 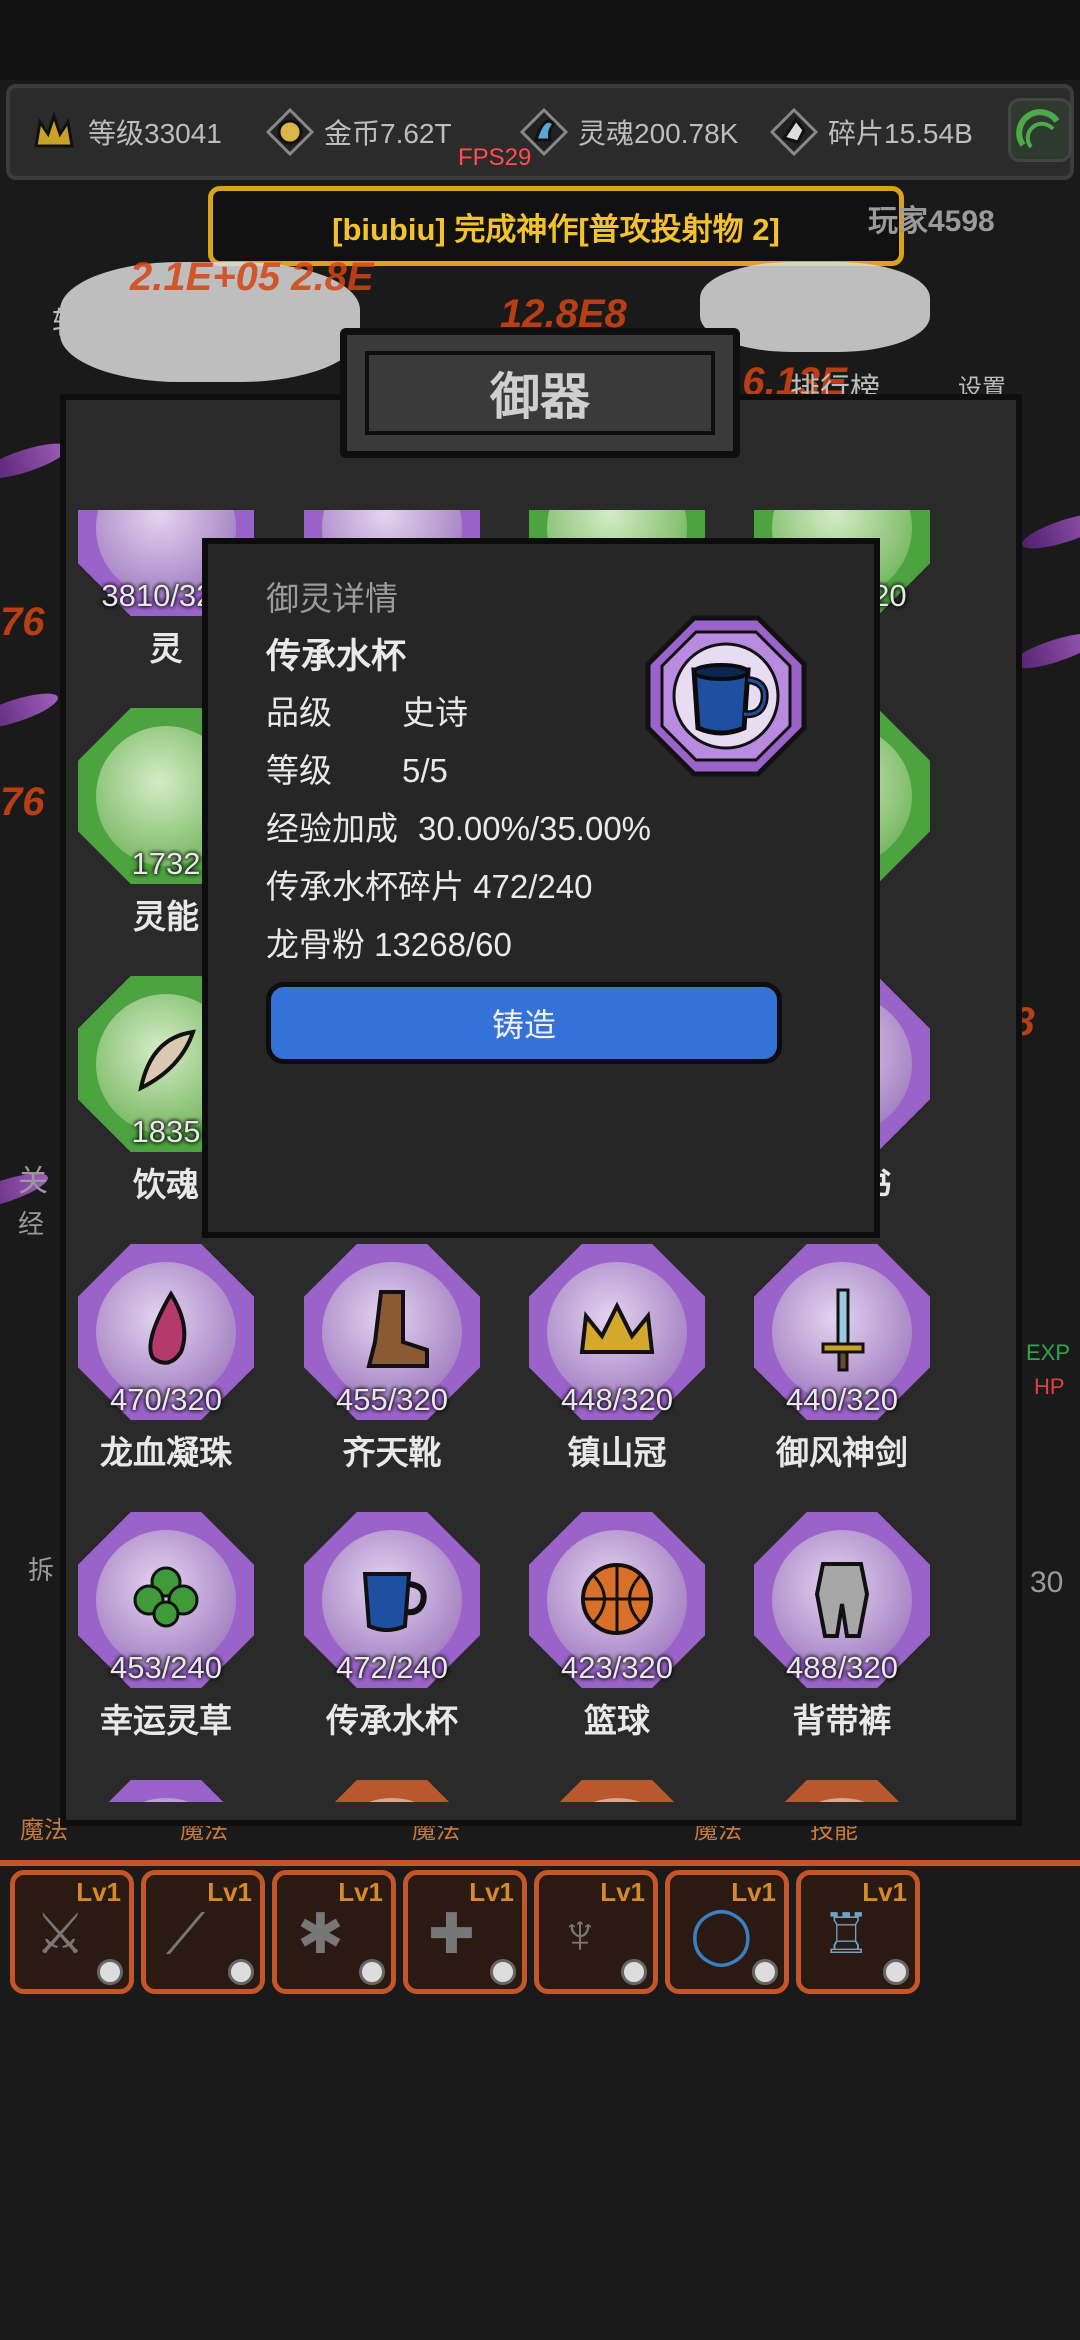 I want to click on panel-title-plate: 御器, so click(x=540, y=393).